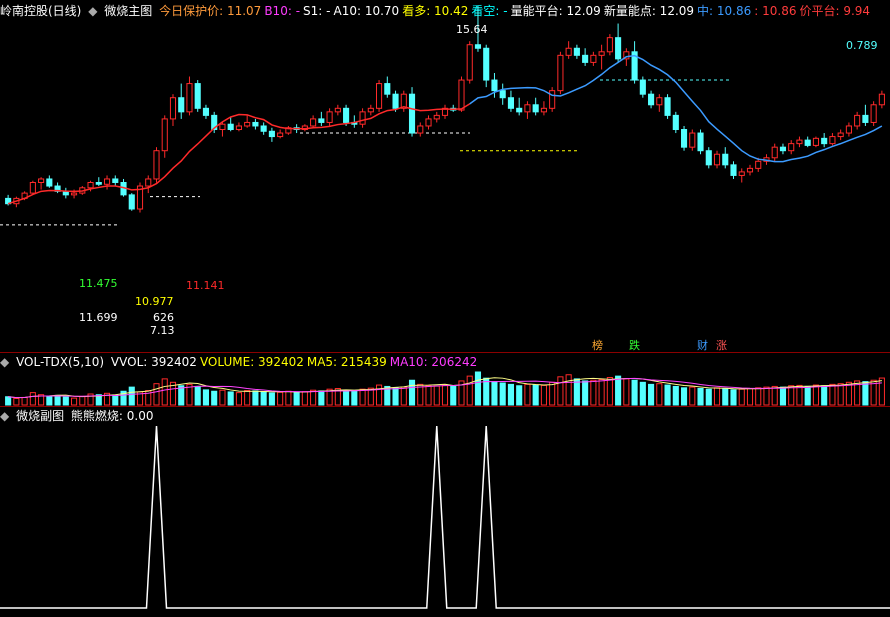 Image resolution: width=890 pixels, height=617 pixels. What do you see at coordinates (239, 154) in the screenshot?
I see `ma-line-red` at bounding box center [239, 154].